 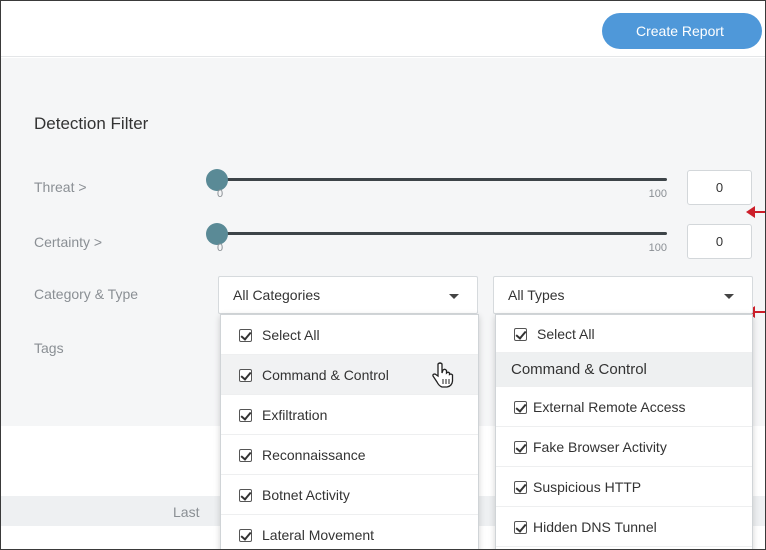 What do you see at coordinates (657, 248) in the screenshot?
I see `certainty-max-label: 100` at bounding box center [657, 248].